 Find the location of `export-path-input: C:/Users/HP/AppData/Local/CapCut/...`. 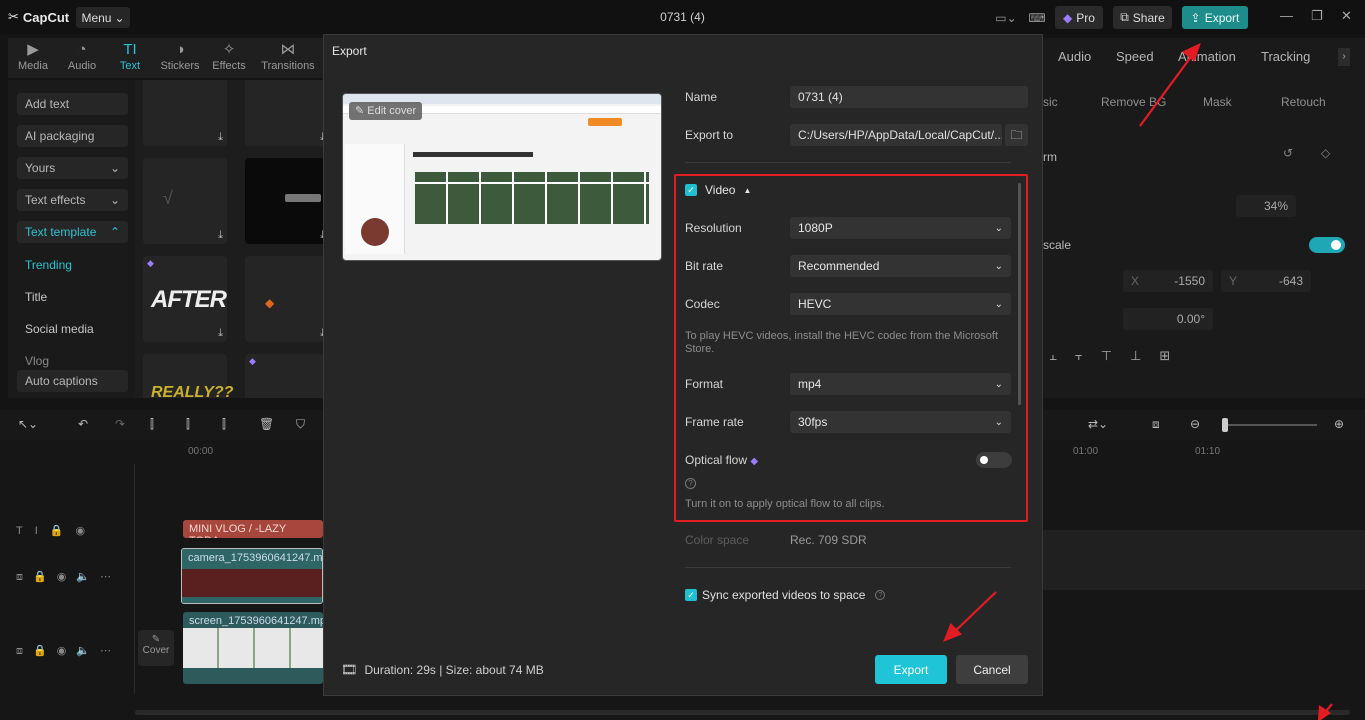

export-path-input: C:/Users/HP/AppData/Local/CapCut/... is located at coordinates (896, 135).